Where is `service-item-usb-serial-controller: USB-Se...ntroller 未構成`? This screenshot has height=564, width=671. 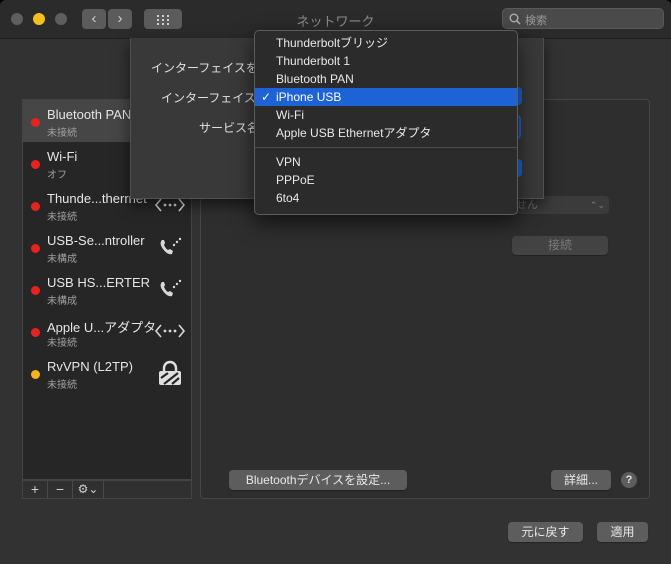 service-item-usb-serial-controller: USB-Se...ntroller 未構成 is located at coordinates (107, 247).